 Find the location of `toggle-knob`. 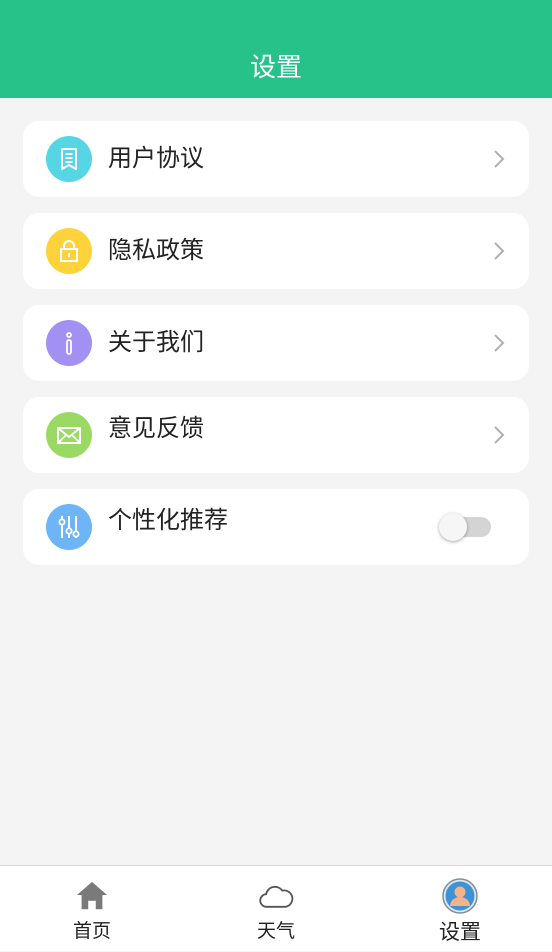

toggle-knob is located at coordinates (453, 527).